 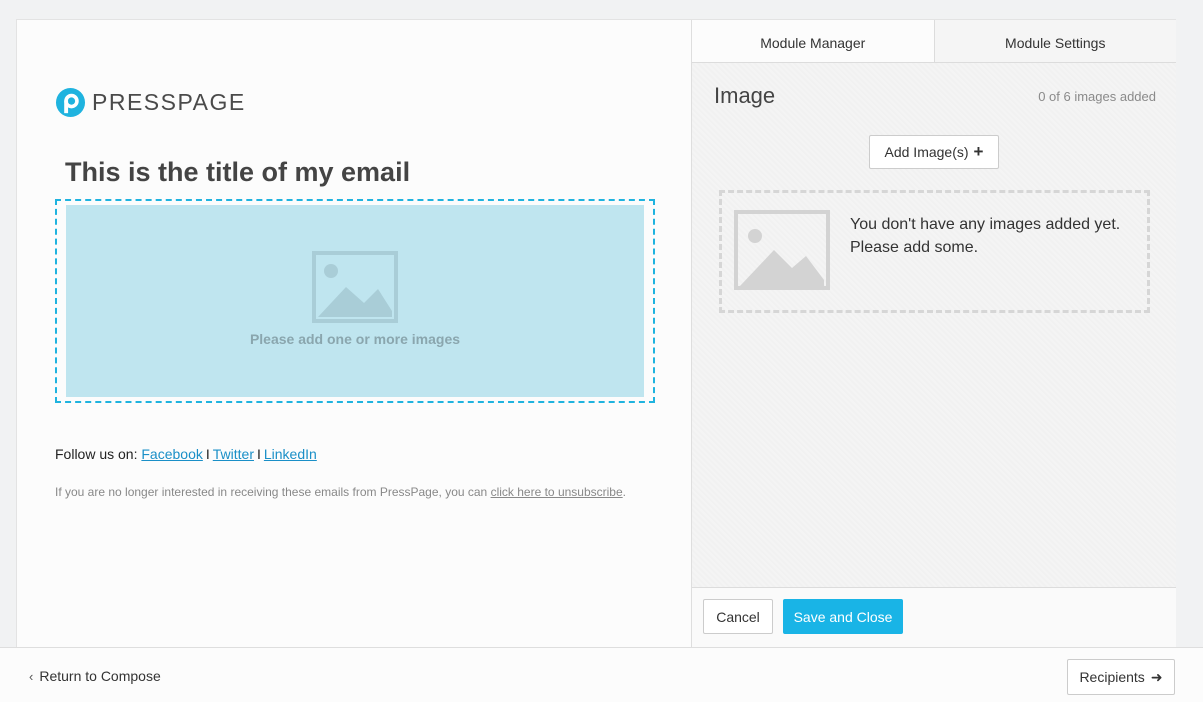 I want to click on recipients-label: Recipients, so click(x=1112, y=677).